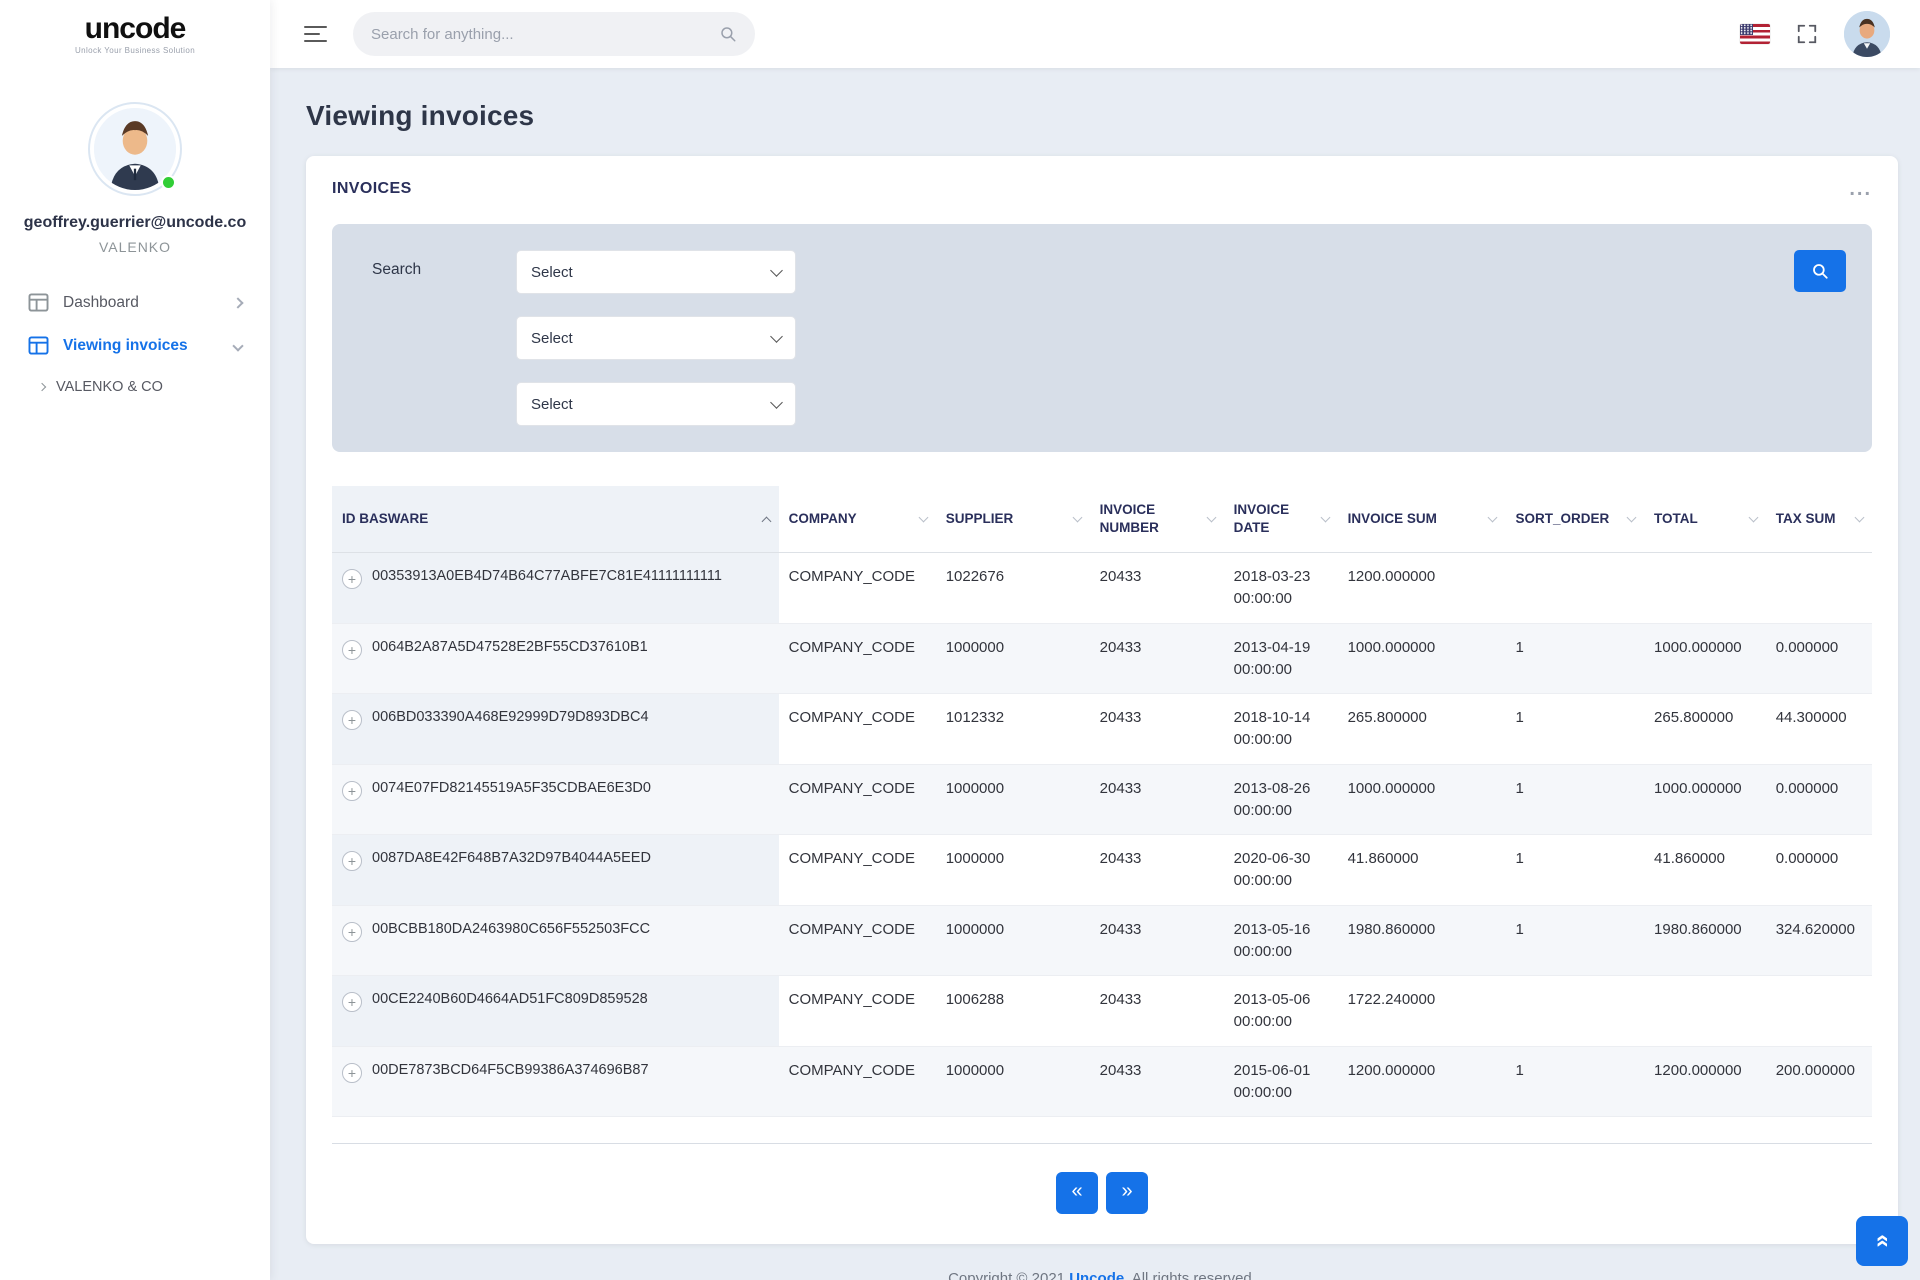 The width and height of the screenshot is (1920, 1280). I want to click on filter-select-2: Select, so click(656, 338).